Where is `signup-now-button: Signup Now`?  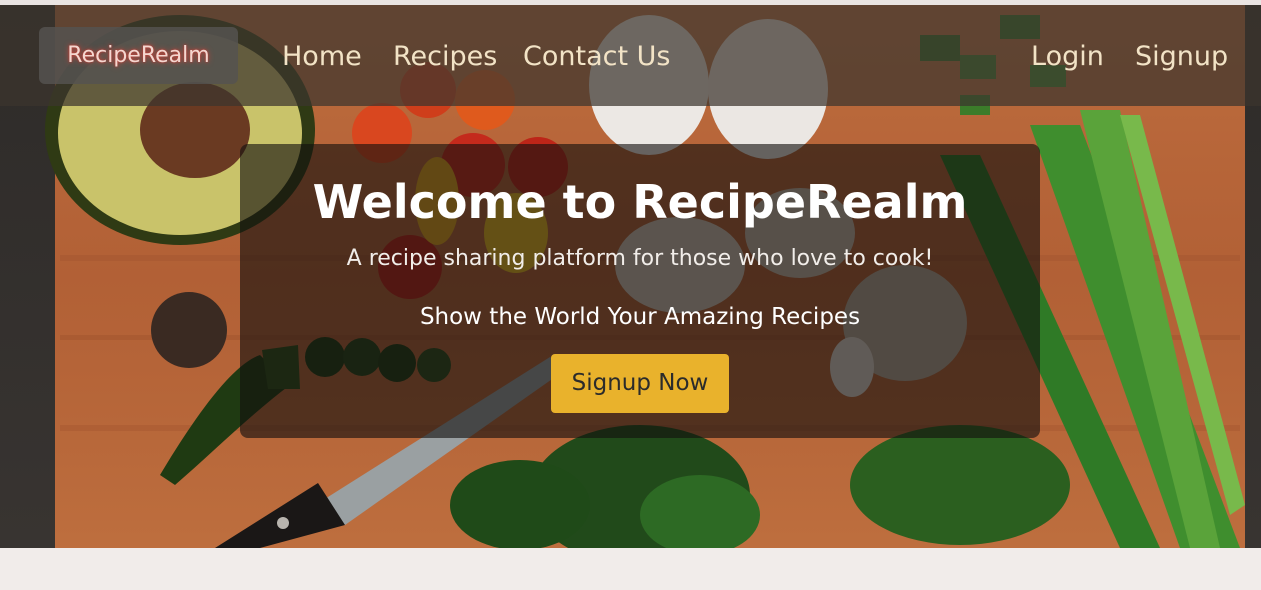 signup-now-button: Signup Now is located at coordinates (640, 383).